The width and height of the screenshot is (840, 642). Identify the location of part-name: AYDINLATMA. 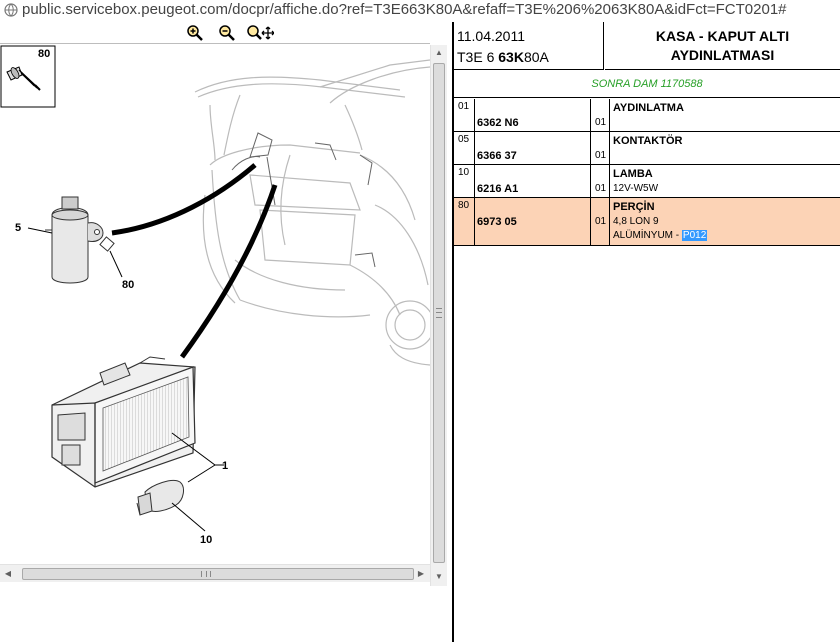
(648, 108).